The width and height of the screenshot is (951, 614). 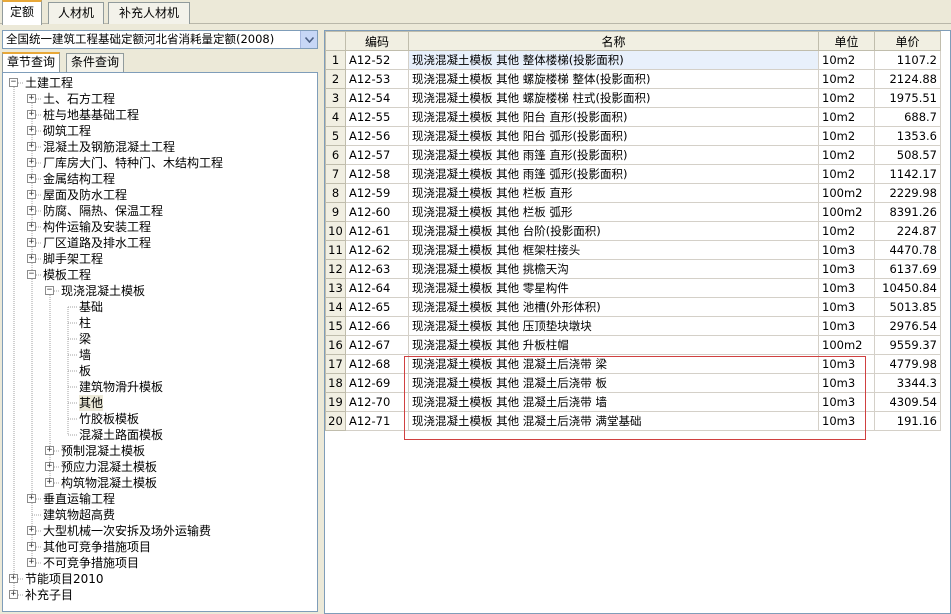 I want to click on tree-node: 构件运输及安装工程, so click(x=97, y=227).